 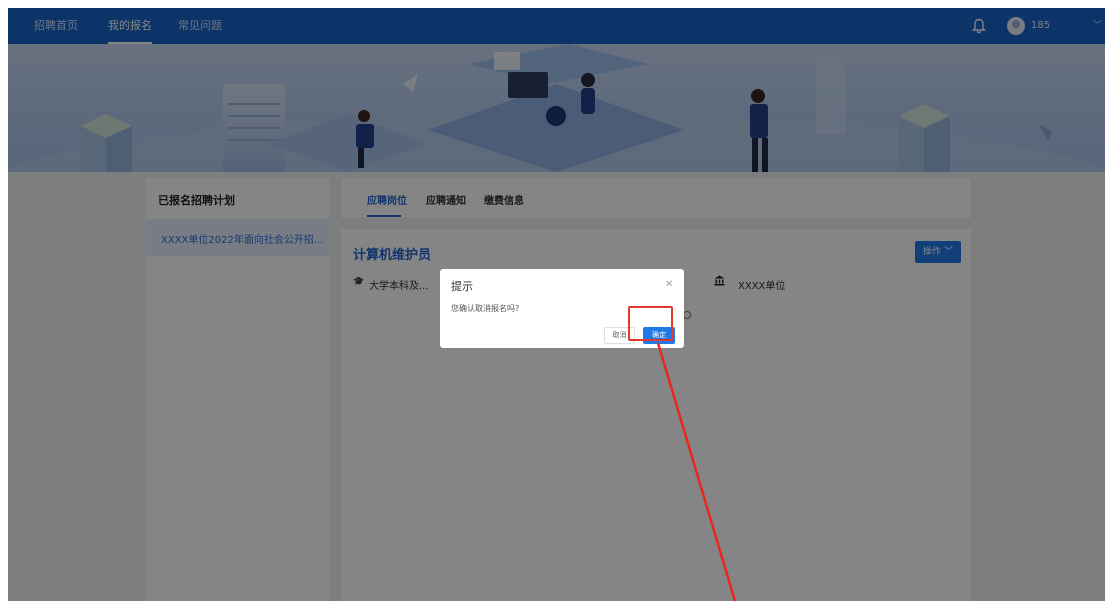 I want to click on dialog-message: 您确认取消报名吗?, so click(x=485, y=308).